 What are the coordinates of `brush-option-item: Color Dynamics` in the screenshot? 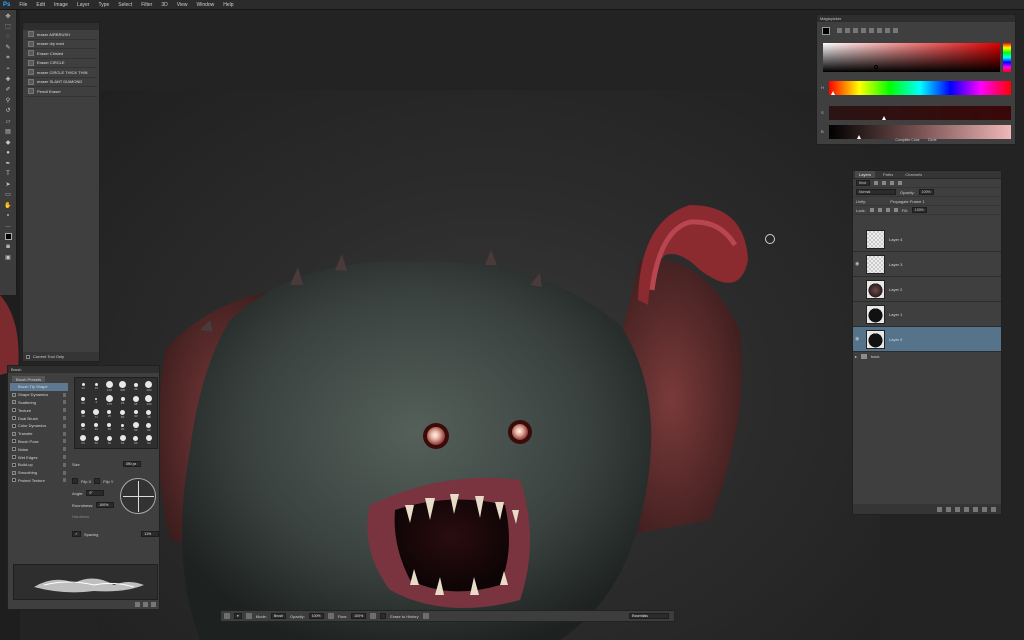 It's located at (39, 426).